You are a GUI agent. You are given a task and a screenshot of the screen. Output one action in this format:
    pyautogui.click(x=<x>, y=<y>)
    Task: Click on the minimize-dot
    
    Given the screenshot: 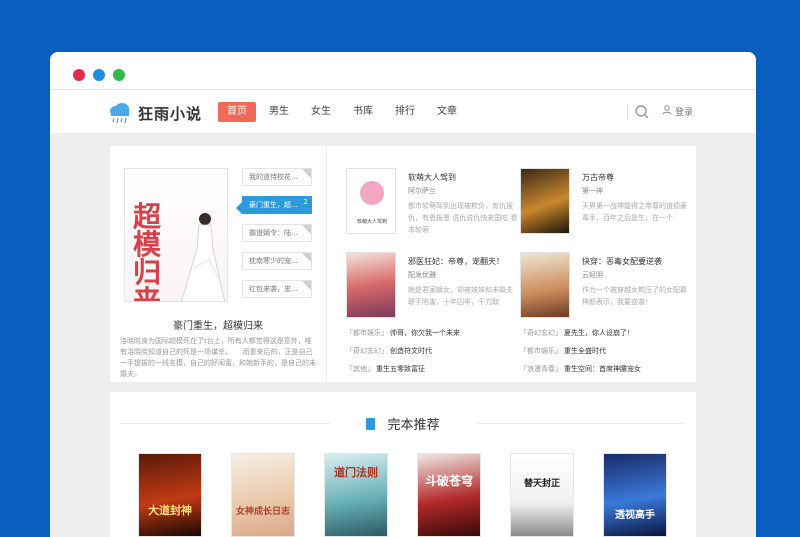 What is the action you would take?
    pyautogui.click(x=99, y=75)
    